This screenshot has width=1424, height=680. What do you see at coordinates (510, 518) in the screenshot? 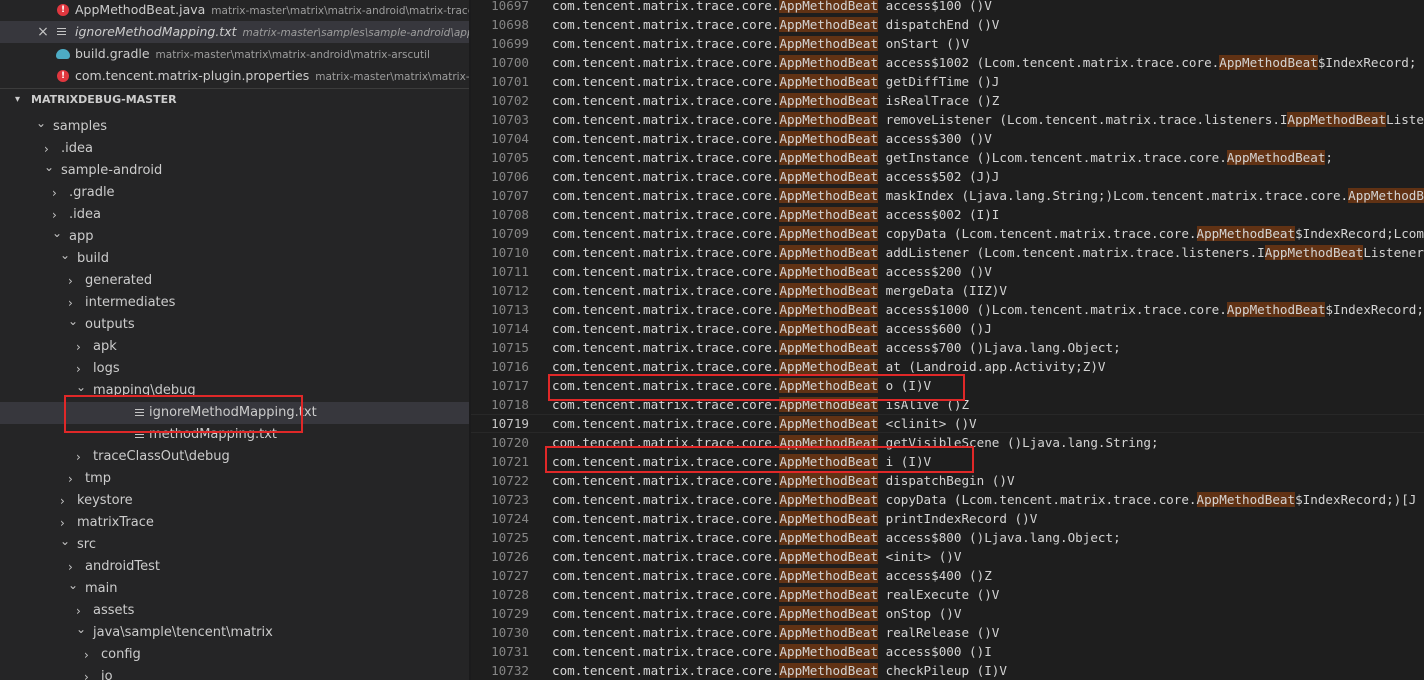
I see `line-number: 10724` at bounding box center [510, 518].